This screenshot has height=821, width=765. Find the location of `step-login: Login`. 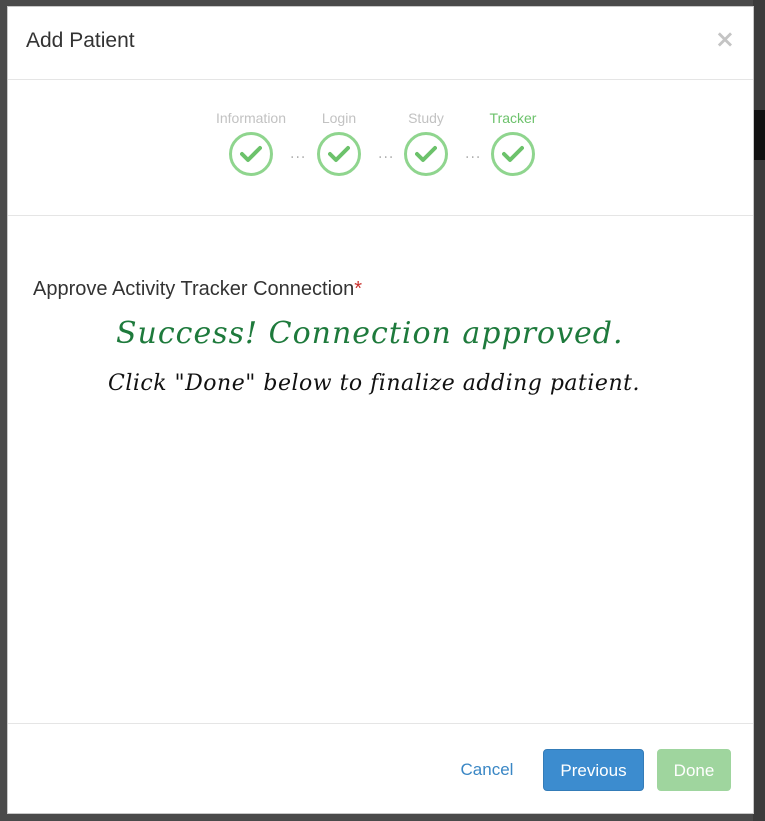

step-login: Login is located at coordinates (339, 142).